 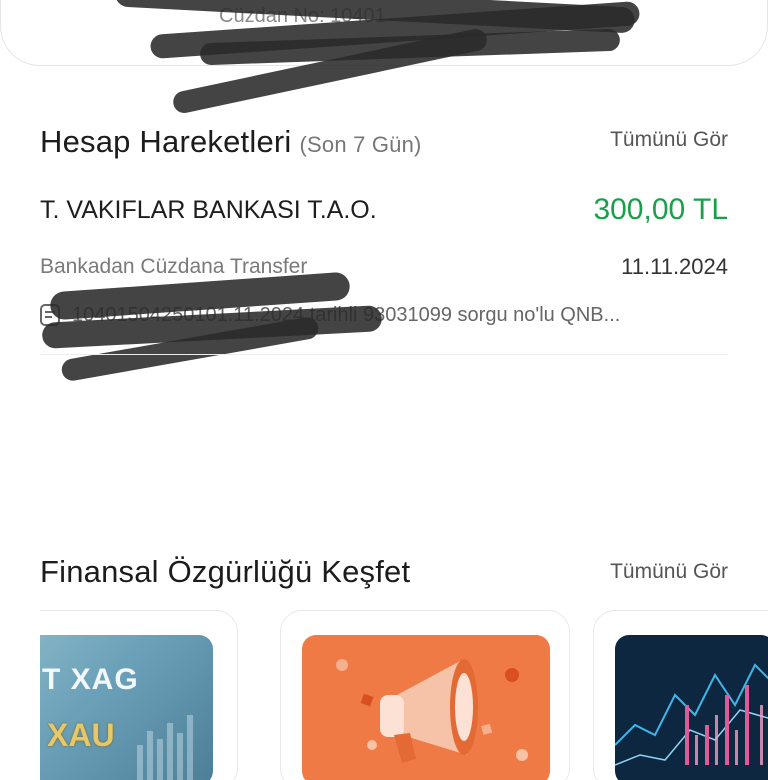 I want to click on discover-card-promo, so click(x=425, y=695).